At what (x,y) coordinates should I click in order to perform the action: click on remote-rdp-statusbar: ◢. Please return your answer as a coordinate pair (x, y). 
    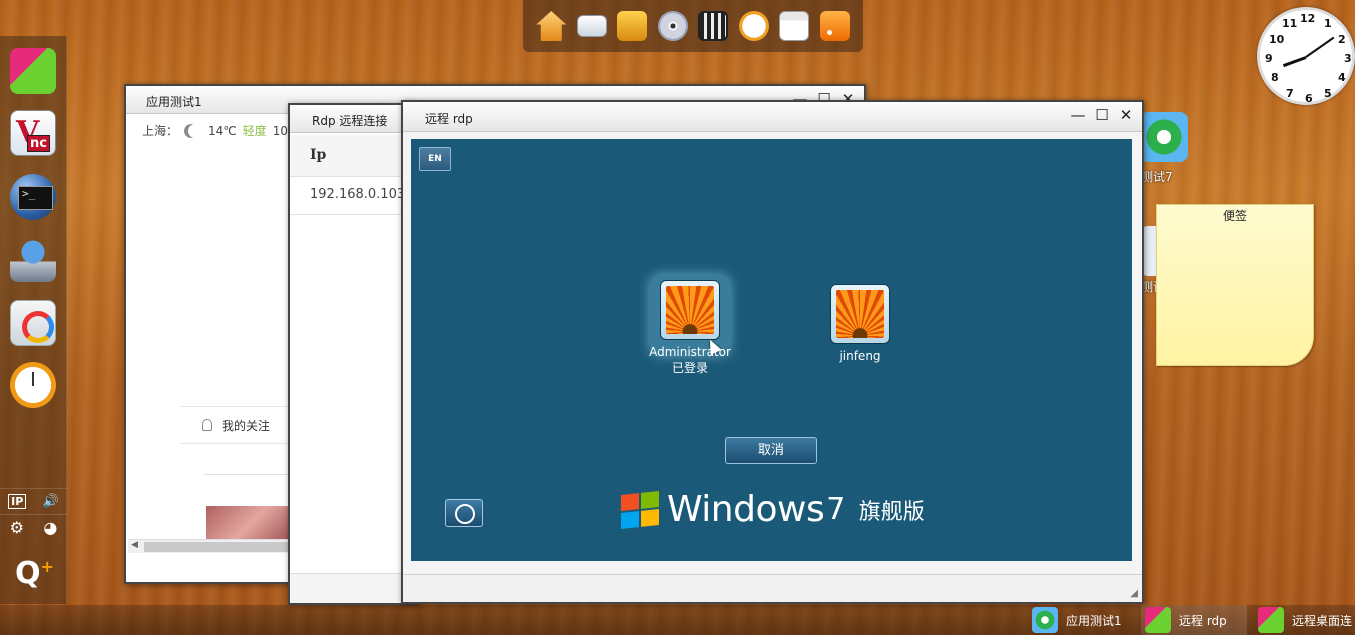
    Looking at the image, I should click on (772, 588).